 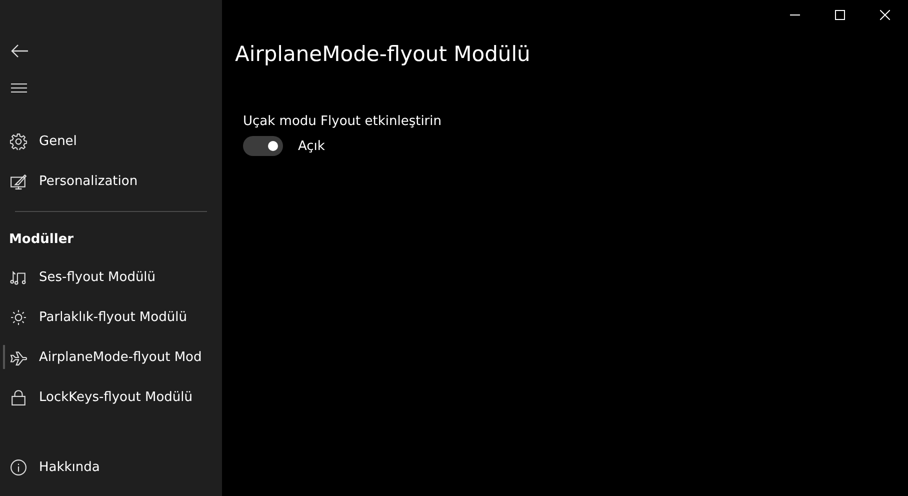 I want to click on nav-item: Ses-flyout Modülü, so click(x=111, y=277).